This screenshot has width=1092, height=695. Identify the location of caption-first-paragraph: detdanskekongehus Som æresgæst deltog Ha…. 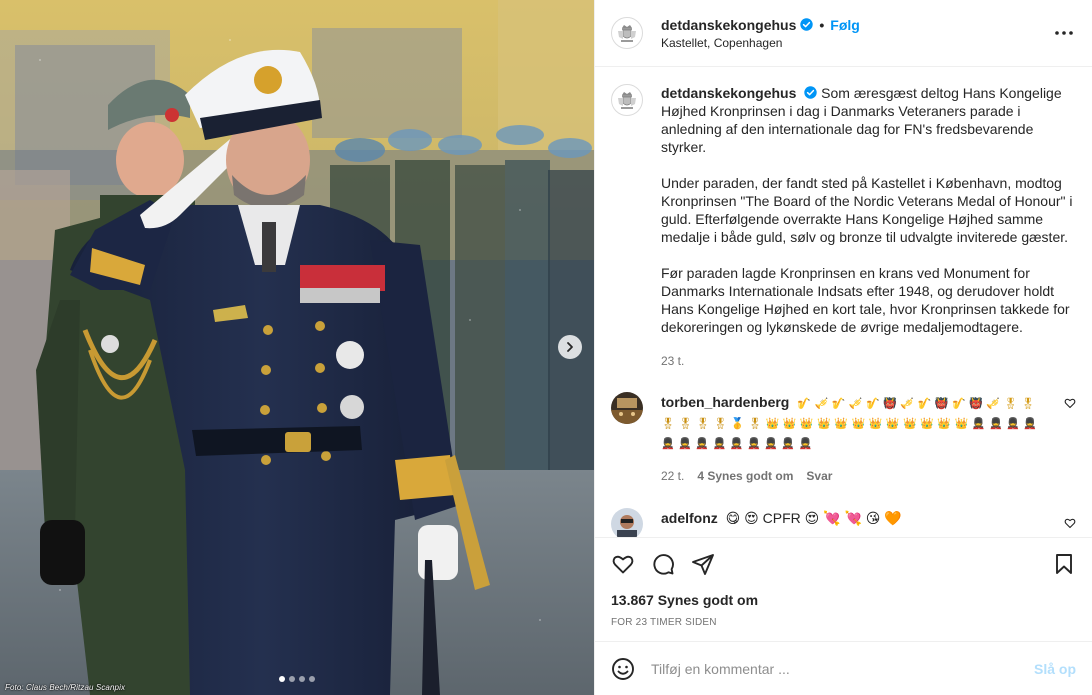
(868, 120).